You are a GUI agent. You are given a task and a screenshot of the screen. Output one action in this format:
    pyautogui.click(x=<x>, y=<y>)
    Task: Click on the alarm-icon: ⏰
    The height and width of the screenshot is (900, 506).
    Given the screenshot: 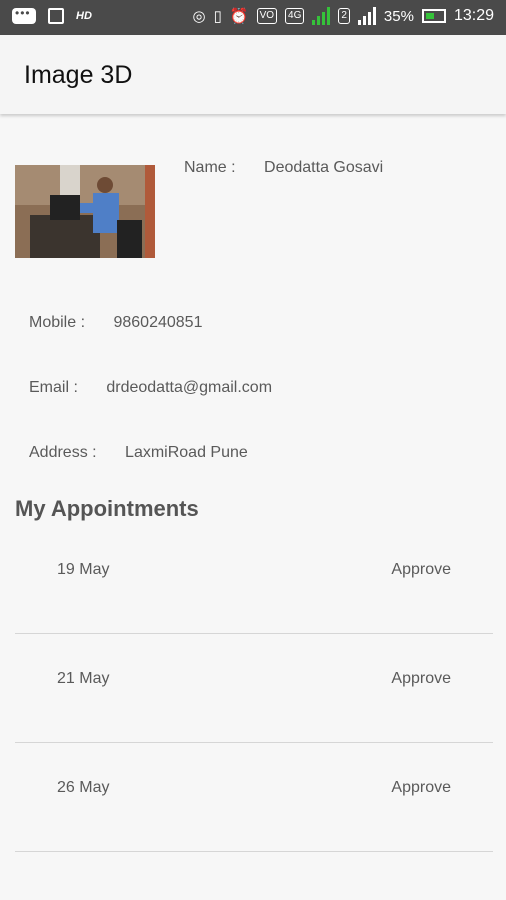 What is the action you would take?
    pyautogui.click(x=239, y=16)
    